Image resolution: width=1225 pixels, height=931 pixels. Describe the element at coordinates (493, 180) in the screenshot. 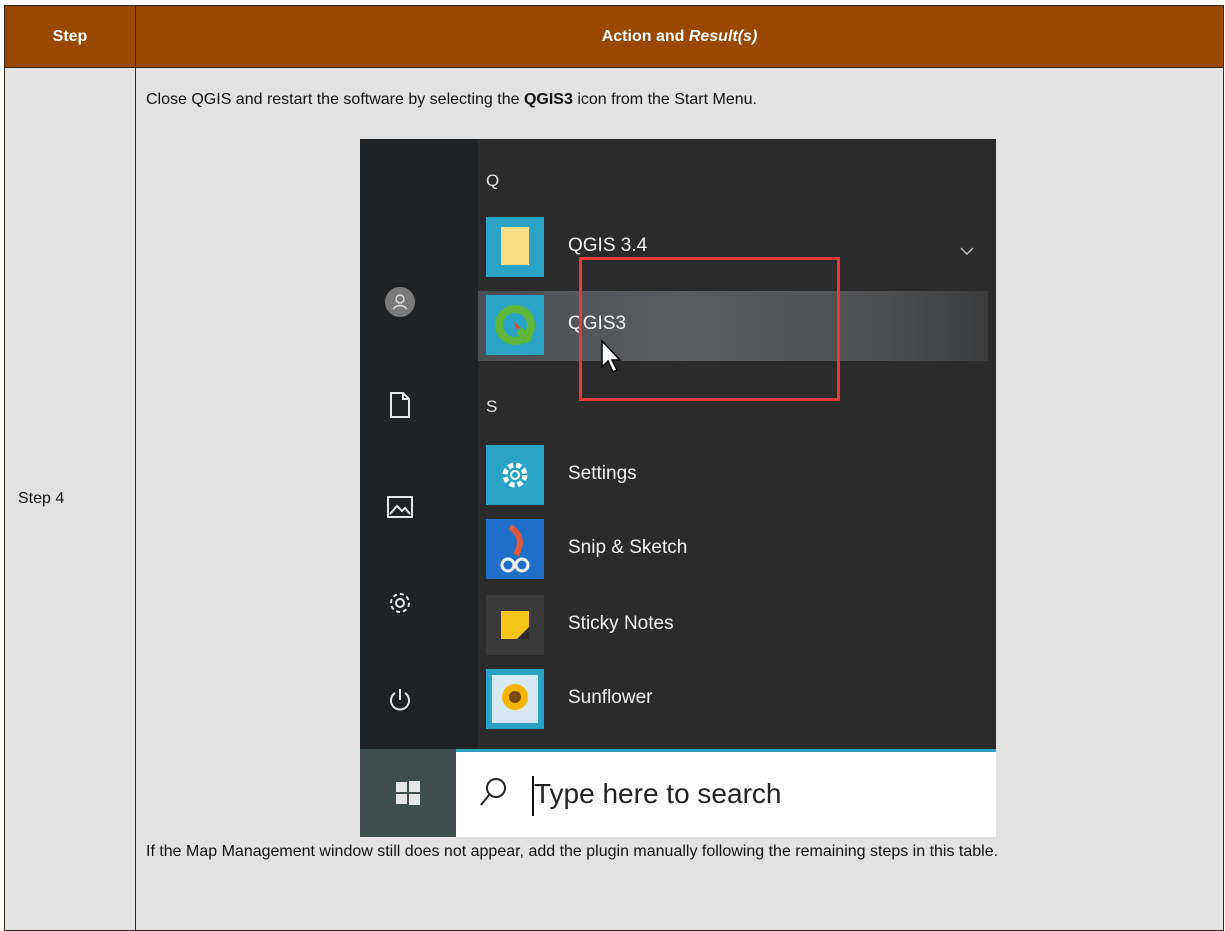

I see `group-letter-q: Q` at that location.